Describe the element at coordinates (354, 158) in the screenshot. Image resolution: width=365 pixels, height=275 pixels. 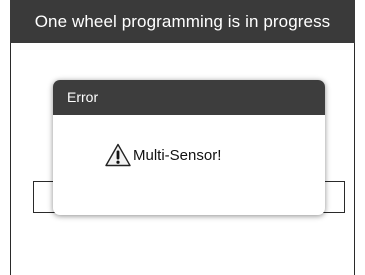
I see `frame-right-border` at that location.